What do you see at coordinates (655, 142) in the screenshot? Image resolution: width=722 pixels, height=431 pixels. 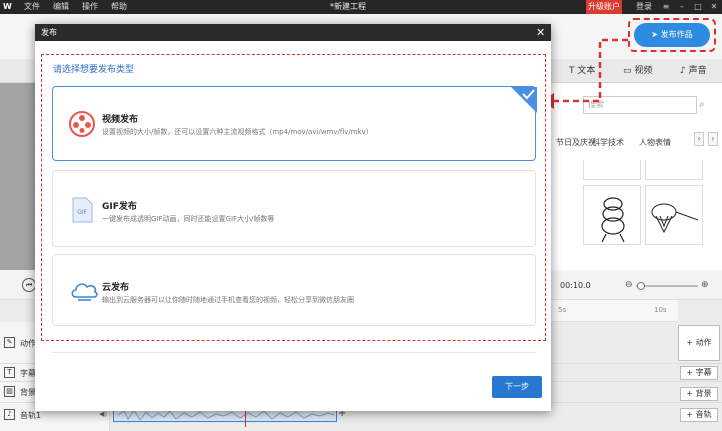 I see `category-people: 人物表情` at bounding box center [655, 142].